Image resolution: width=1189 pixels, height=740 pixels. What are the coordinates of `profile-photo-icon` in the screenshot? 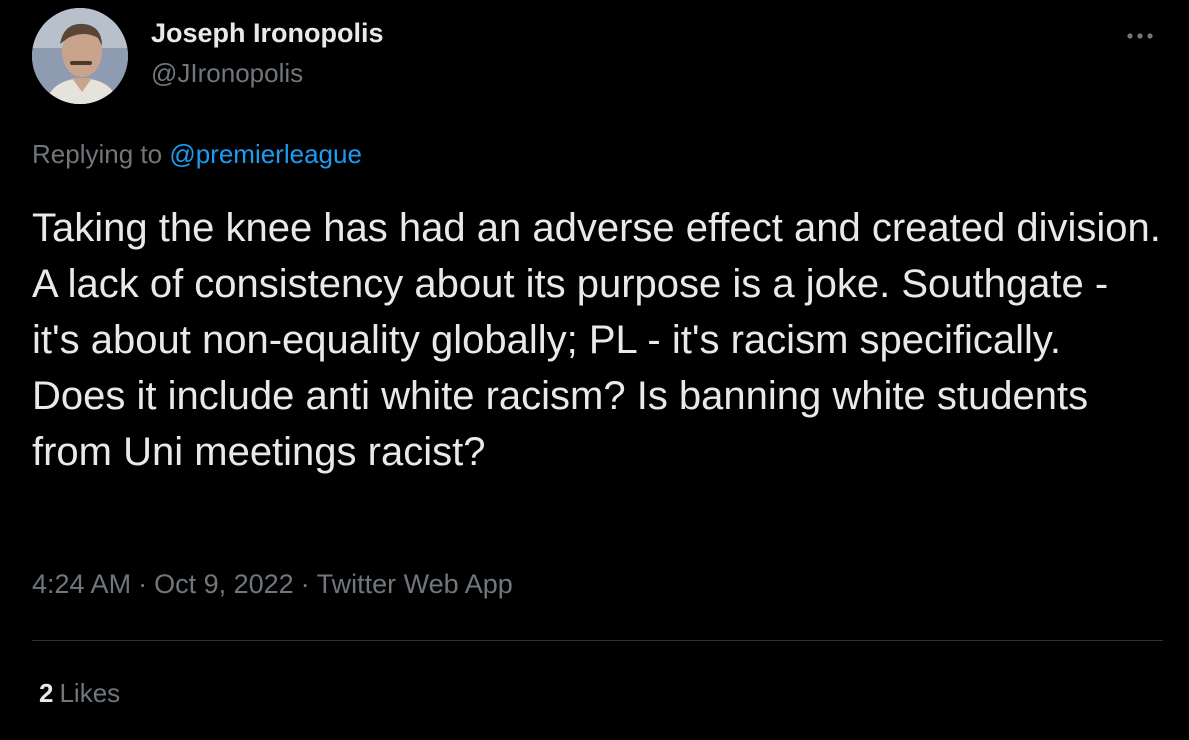 It's located at (80, 56).